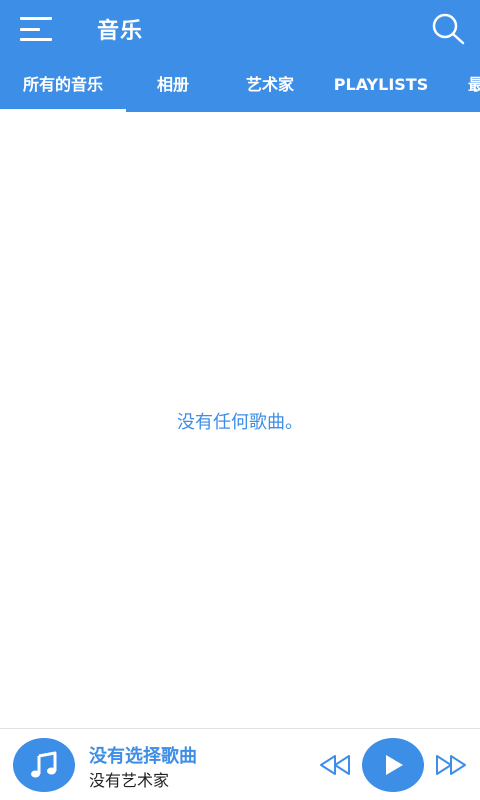 This screenshot has height=800, width=480. I want to click on empty-state-message: 没有任何歌曲。, so click(240, 422).